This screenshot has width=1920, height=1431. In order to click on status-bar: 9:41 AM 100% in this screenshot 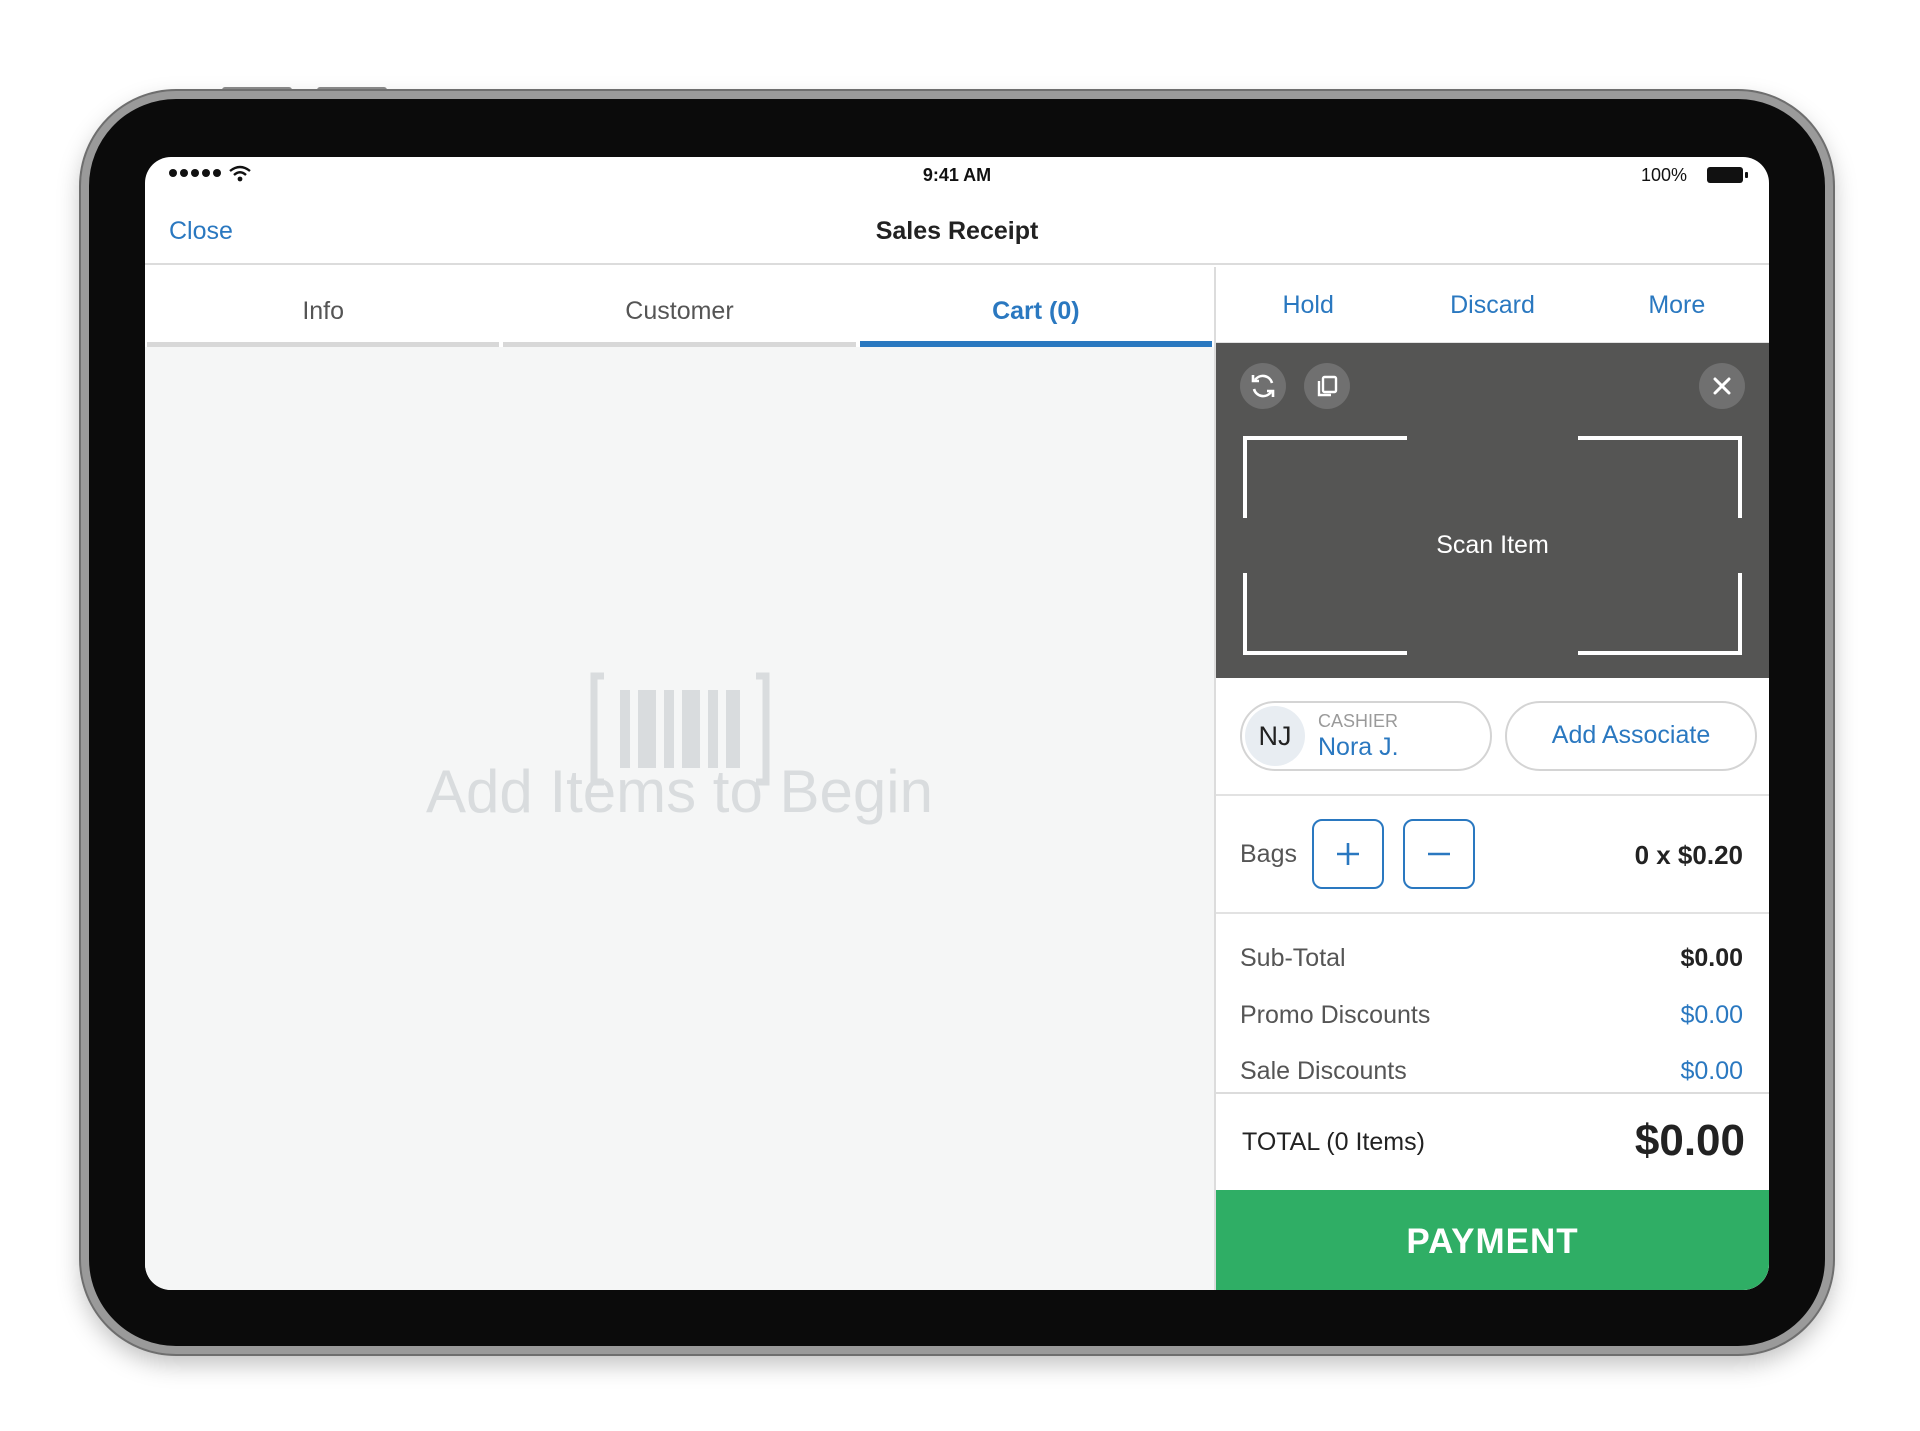, I will do `click(957, 177)`.